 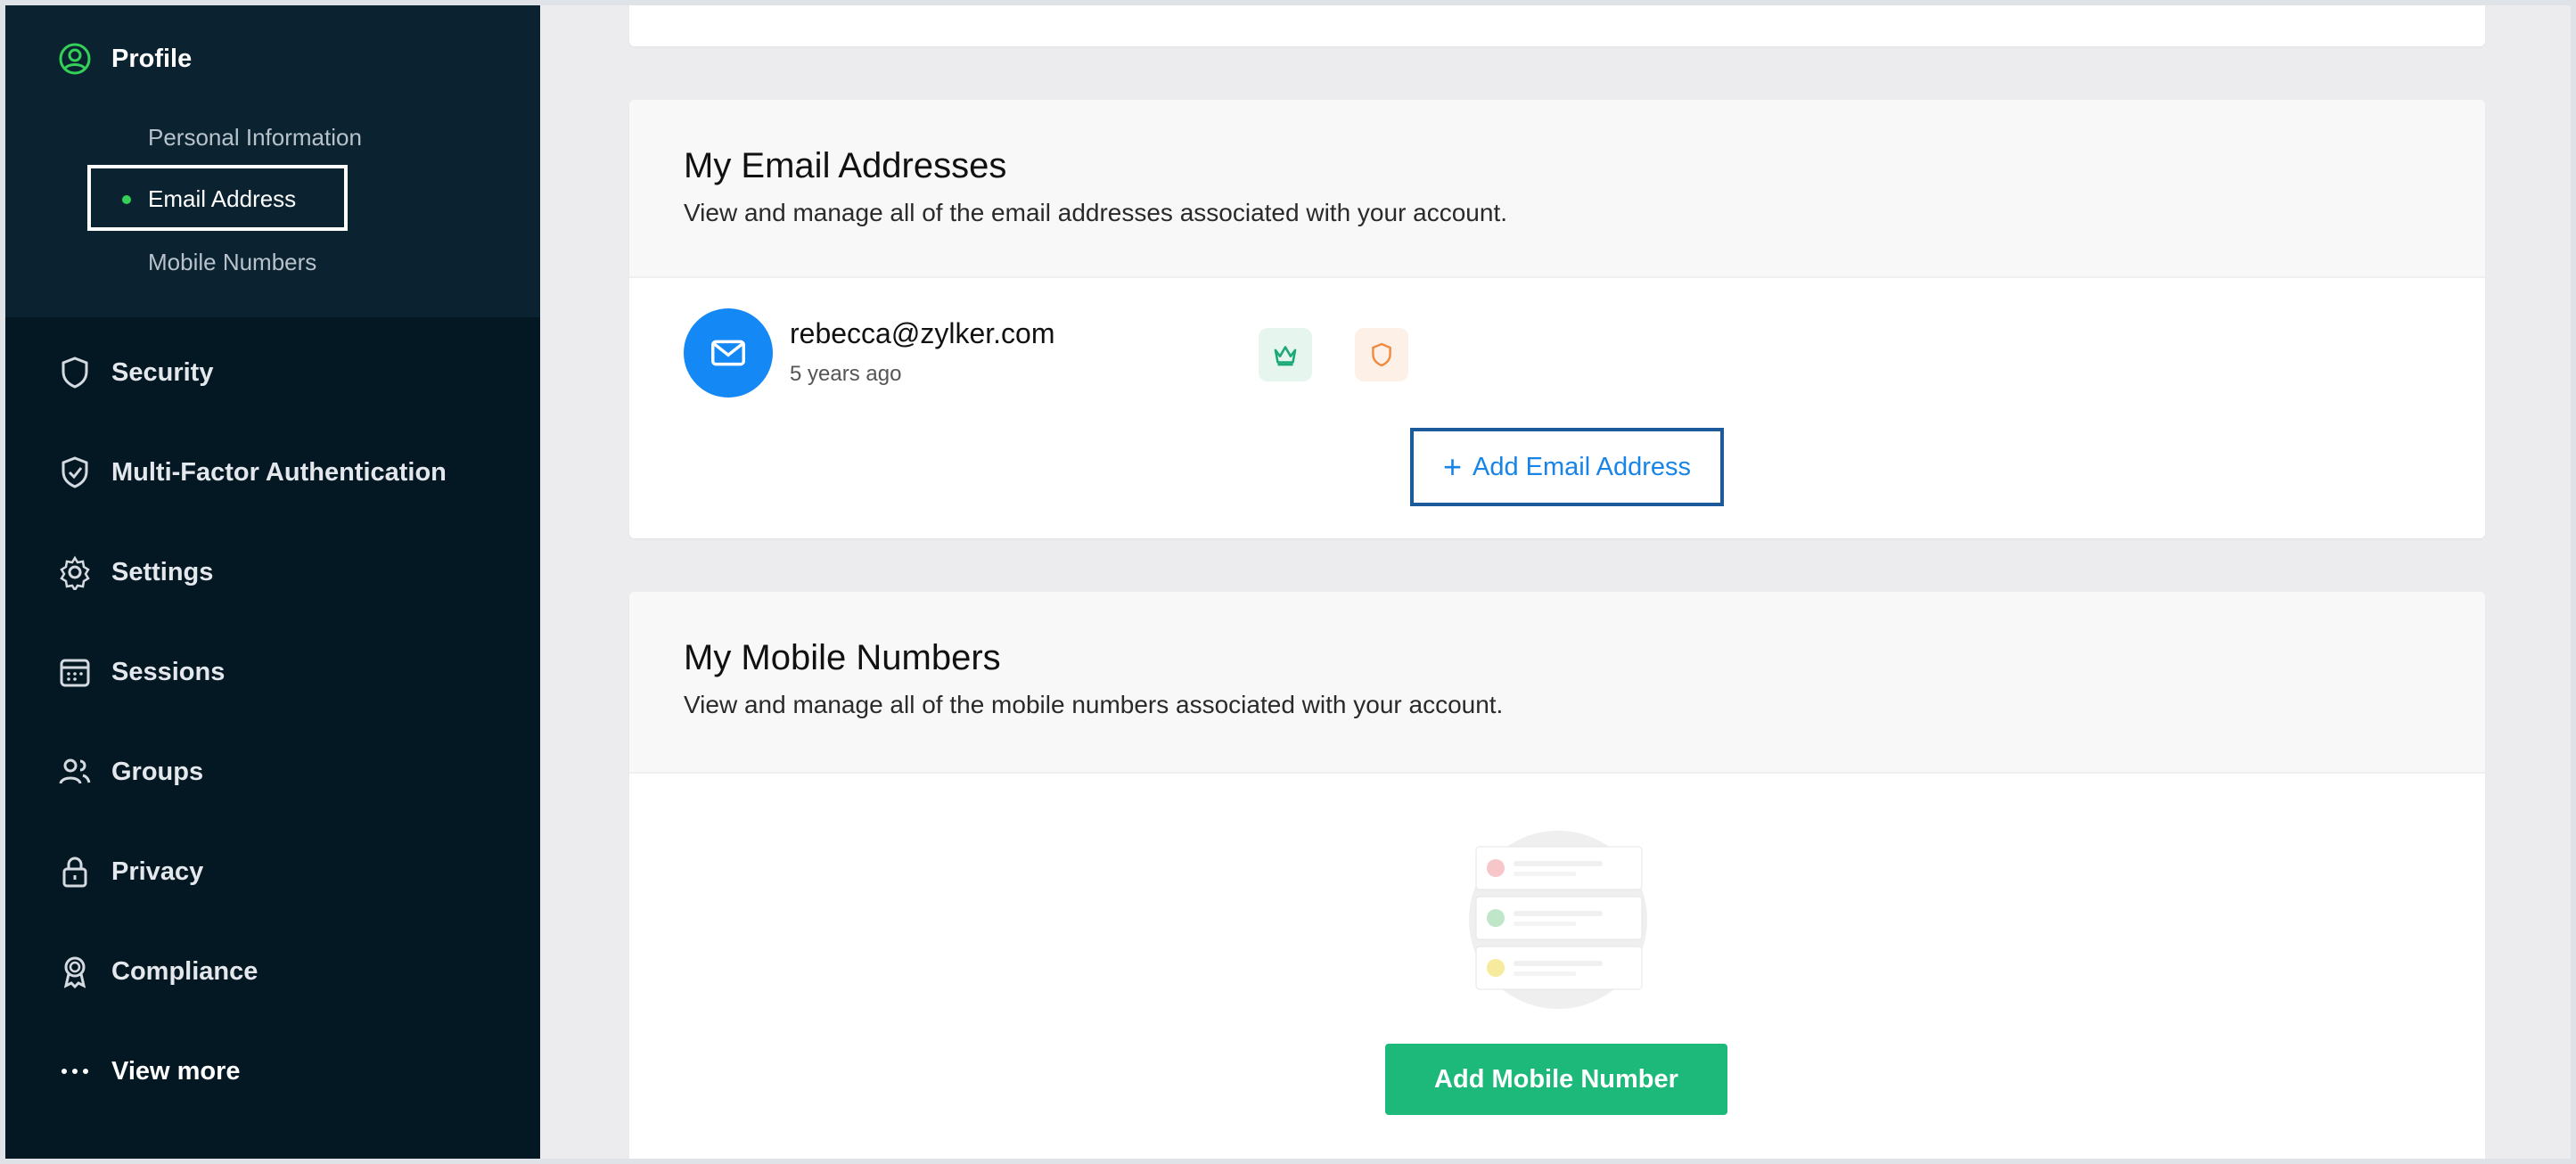 I want to click on sidebar-item-security: Security, so click(x=134, y=373).